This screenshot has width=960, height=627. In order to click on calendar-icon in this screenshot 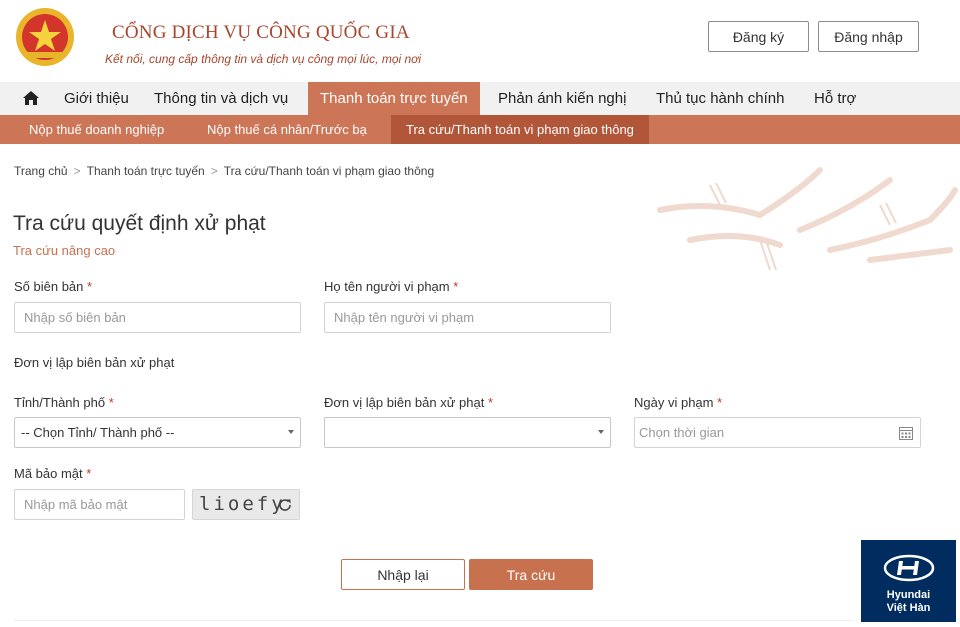, I will do `click(906, 433)`.